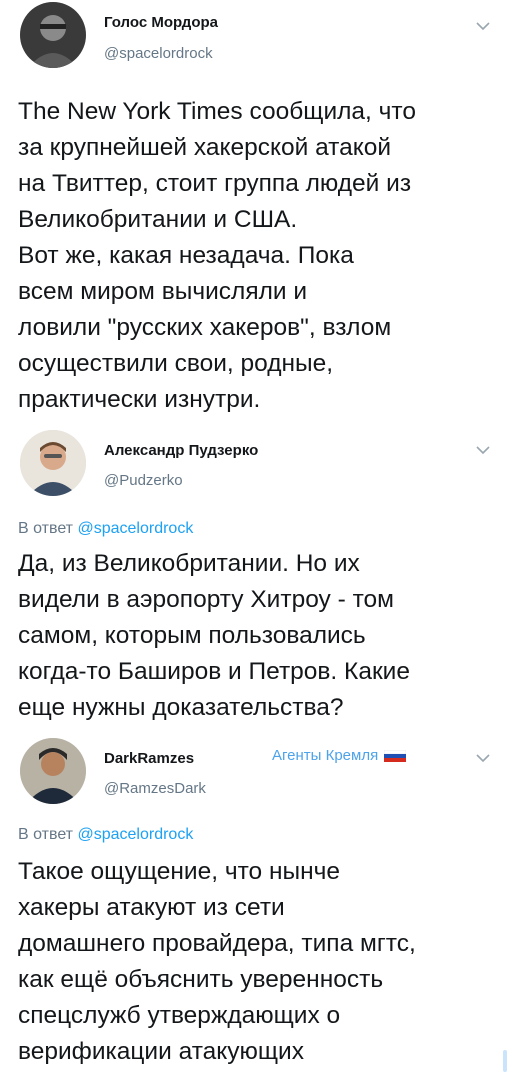  I want to click on author-handle: @Pudzerko, so click(143, 480).